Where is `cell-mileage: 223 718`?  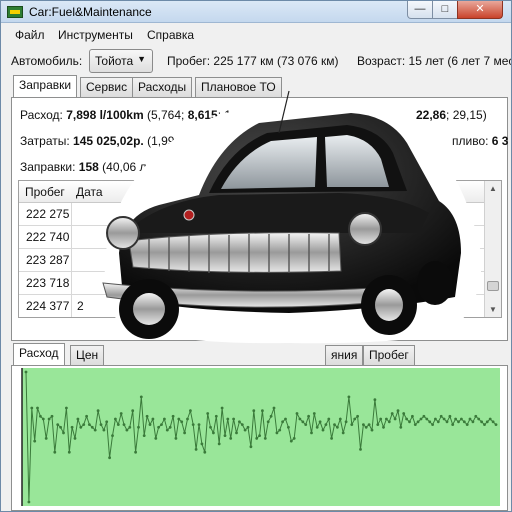 cell-mileage: 223 718 is located at coordinates (48, 283).